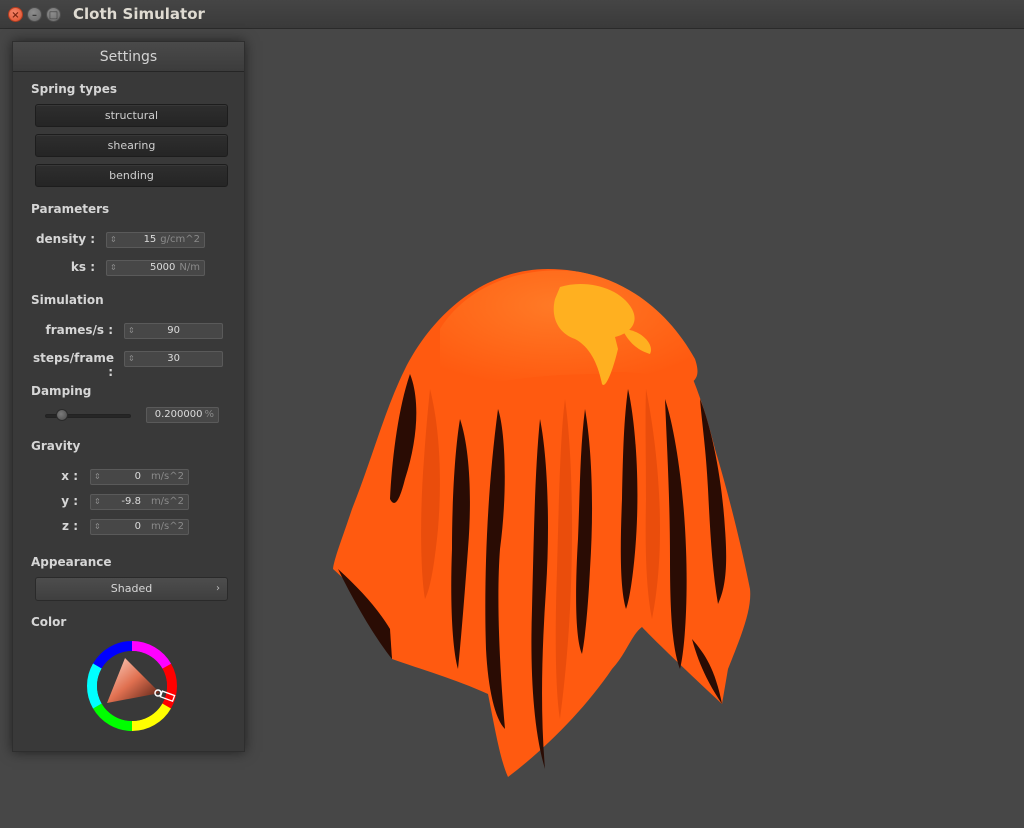  I want to click on damping-field: 0.200000%, so click(182, 415).